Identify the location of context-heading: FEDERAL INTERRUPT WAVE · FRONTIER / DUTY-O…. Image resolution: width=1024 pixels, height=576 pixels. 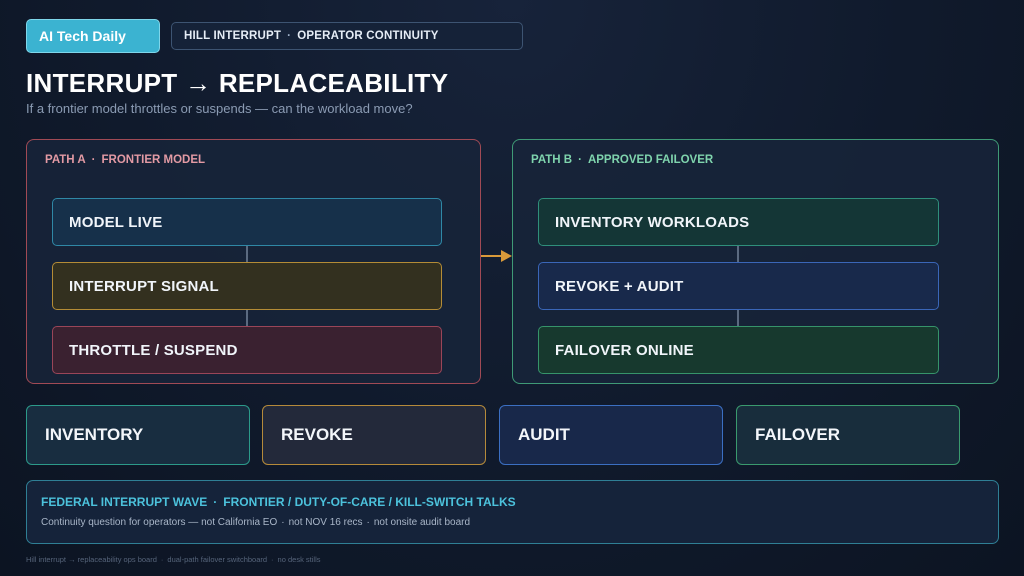
(278, 502).